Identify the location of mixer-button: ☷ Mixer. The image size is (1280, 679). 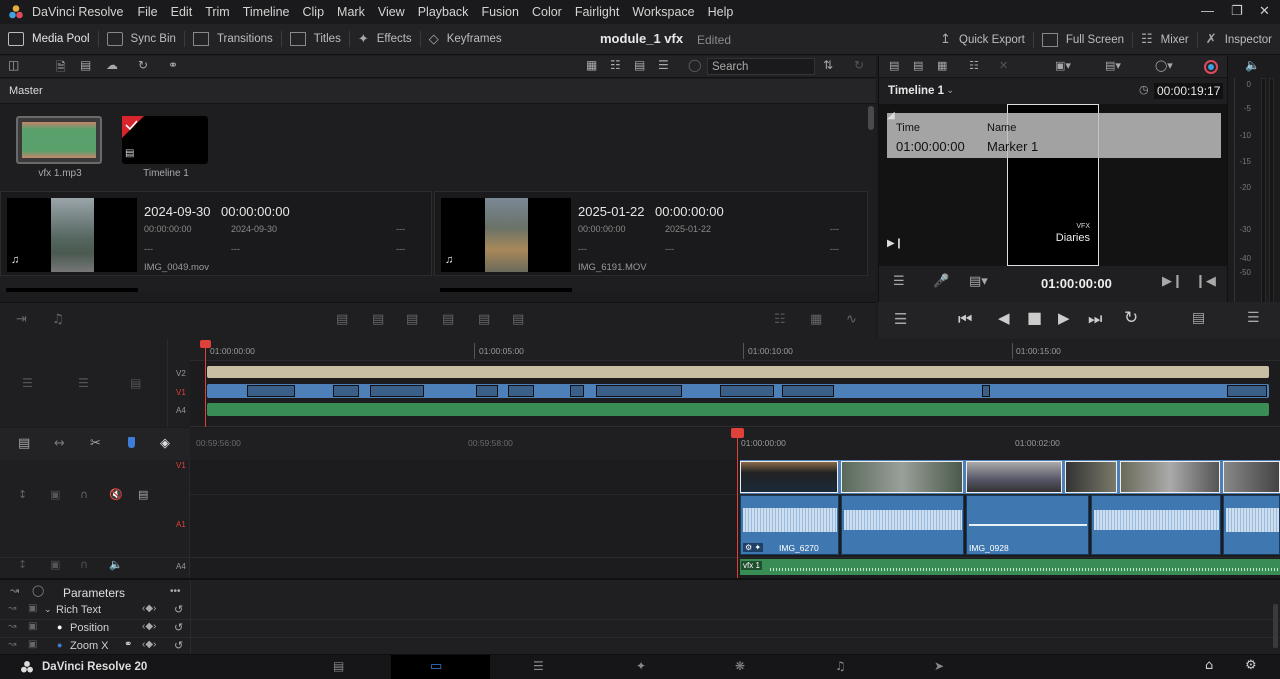
(1165, 39).